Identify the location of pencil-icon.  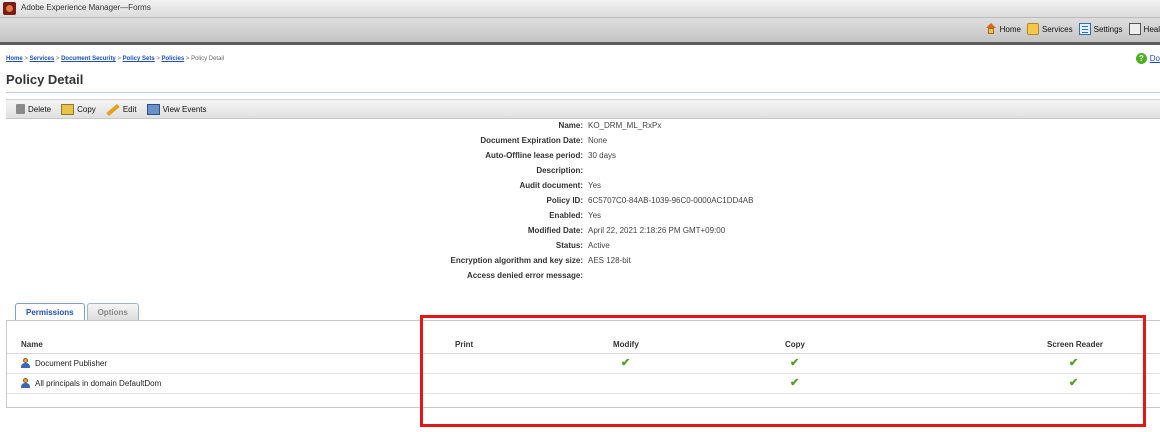
(113, 110).